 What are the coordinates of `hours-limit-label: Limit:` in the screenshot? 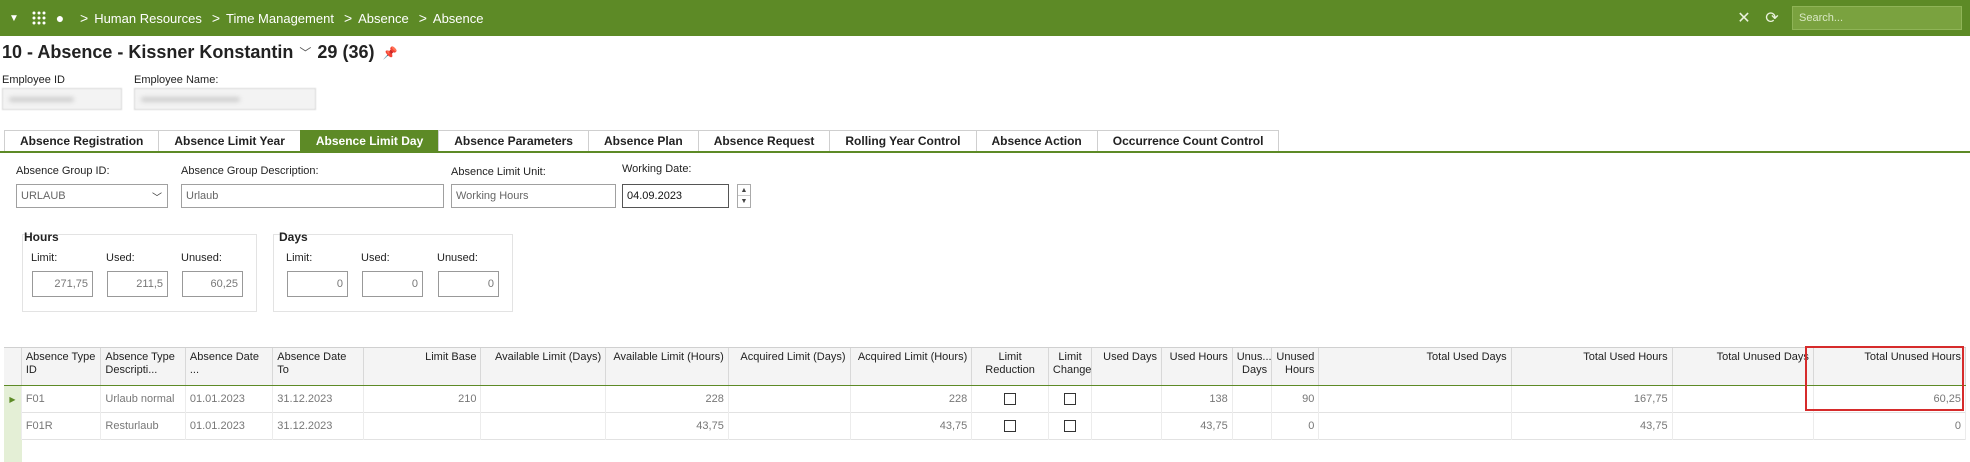 It's located at (44, 258).